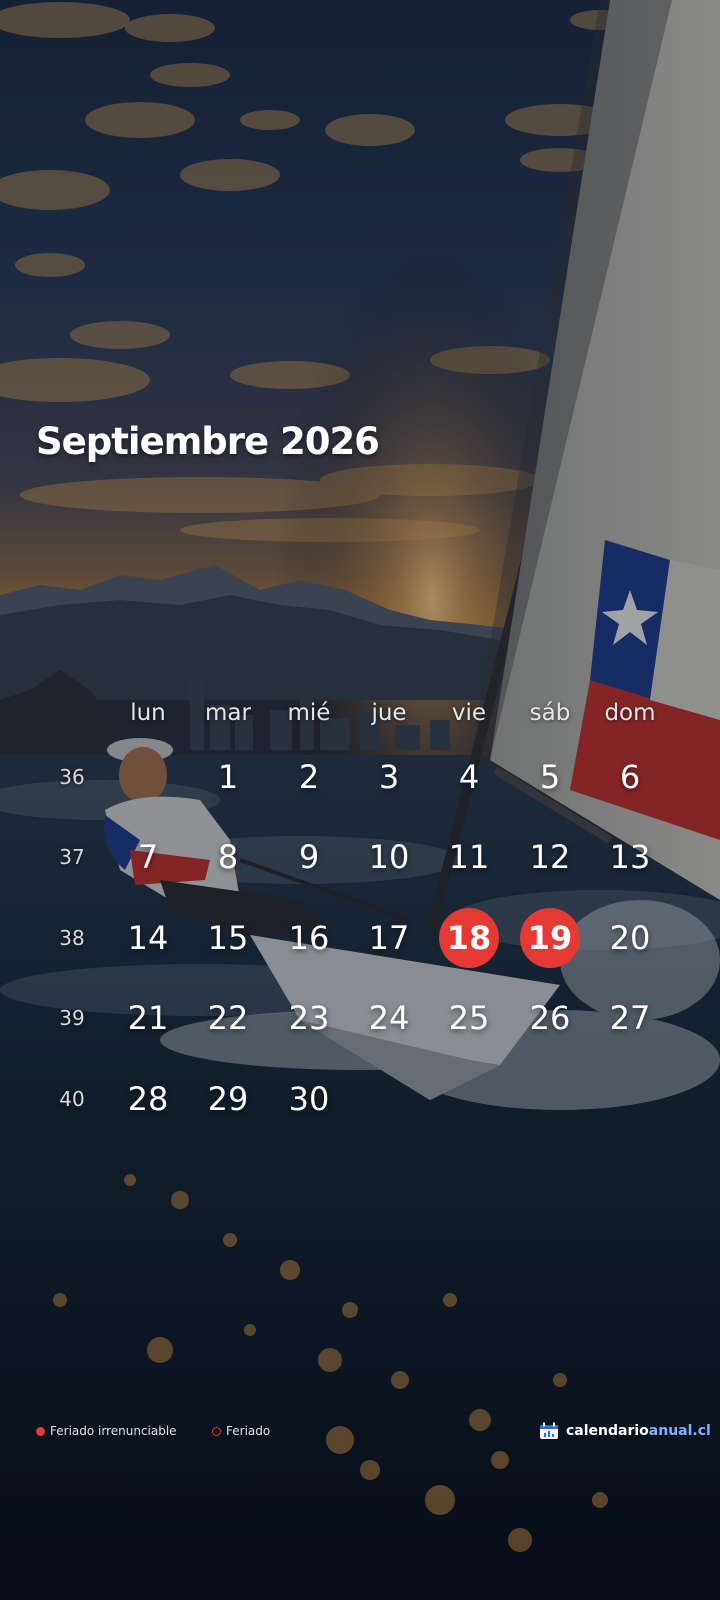 This screenshot has width=720, height=1600. What do you see at coordinates (40, 1431) in the screenshot?
I see `filled-dot-icon` at bounding box center [40, 1431].